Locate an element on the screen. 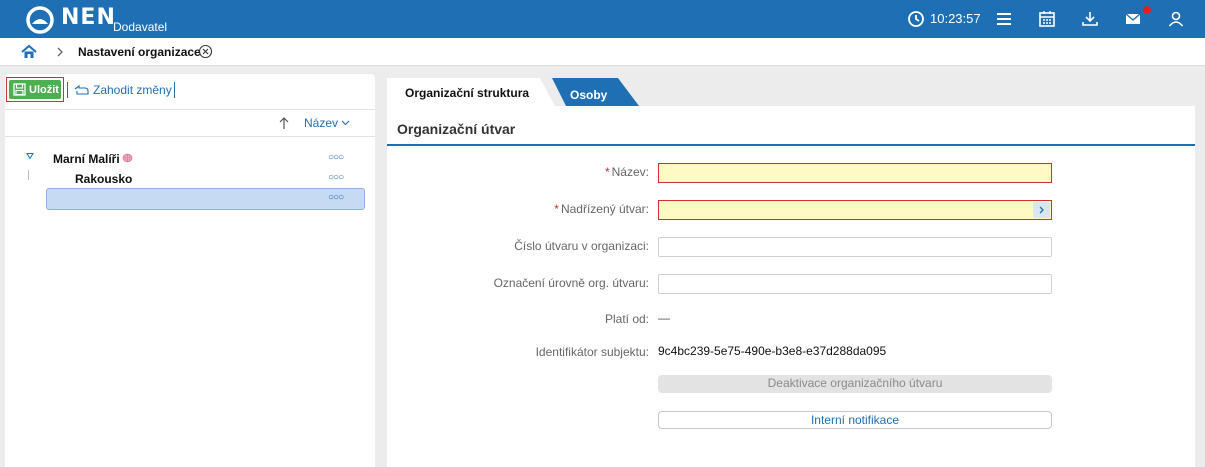 The width and height of the screenshot is (1205, 467). tree-item: Rakousko ○○○ is located at coordinates (190, 178).